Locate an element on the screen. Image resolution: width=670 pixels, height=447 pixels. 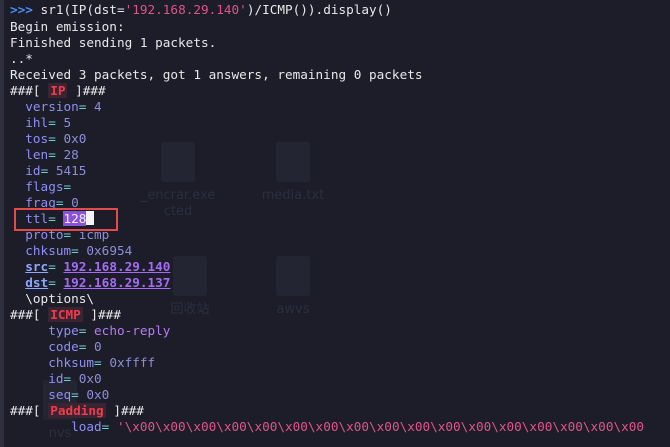
field-name: len is located at coordinates (37, 154).